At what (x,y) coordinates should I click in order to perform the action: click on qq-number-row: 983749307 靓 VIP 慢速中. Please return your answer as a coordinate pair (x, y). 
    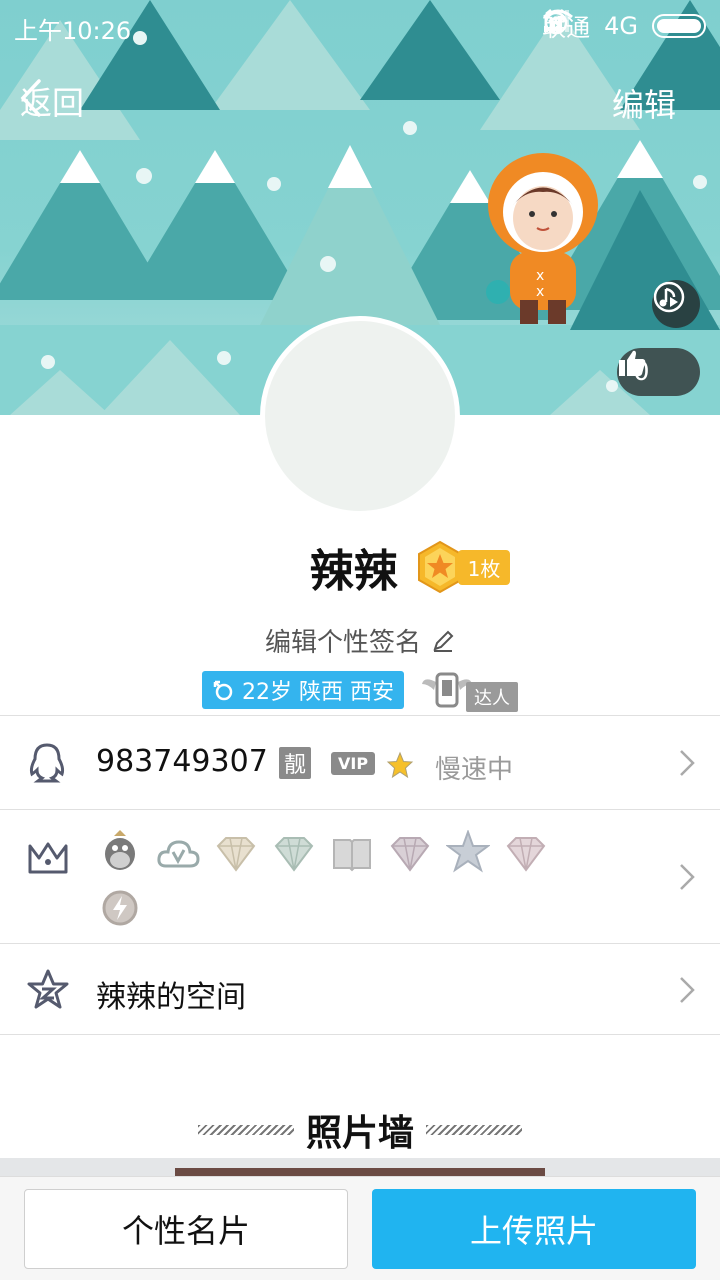
    Looking at the image, I should click on (360, 762).